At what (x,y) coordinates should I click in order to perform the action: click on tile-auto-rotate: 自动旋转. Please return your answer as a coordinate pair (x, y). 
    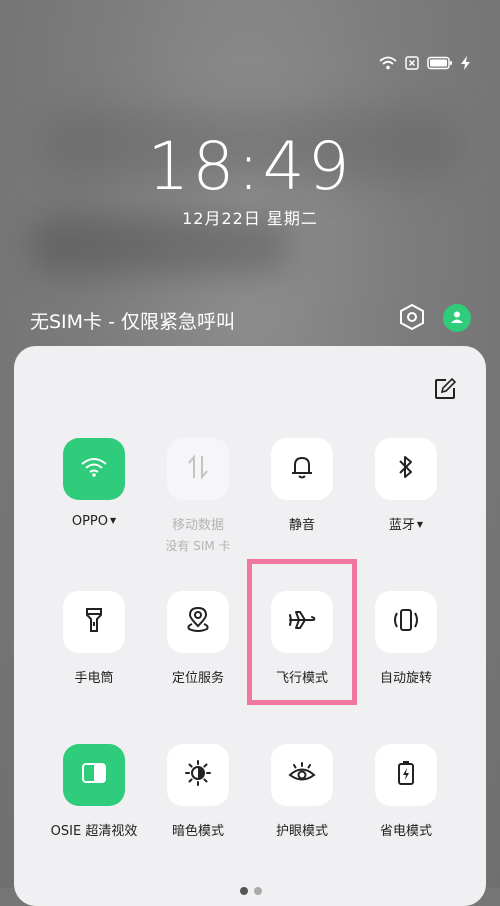
    Looking at the image, I should click on (406, 638).